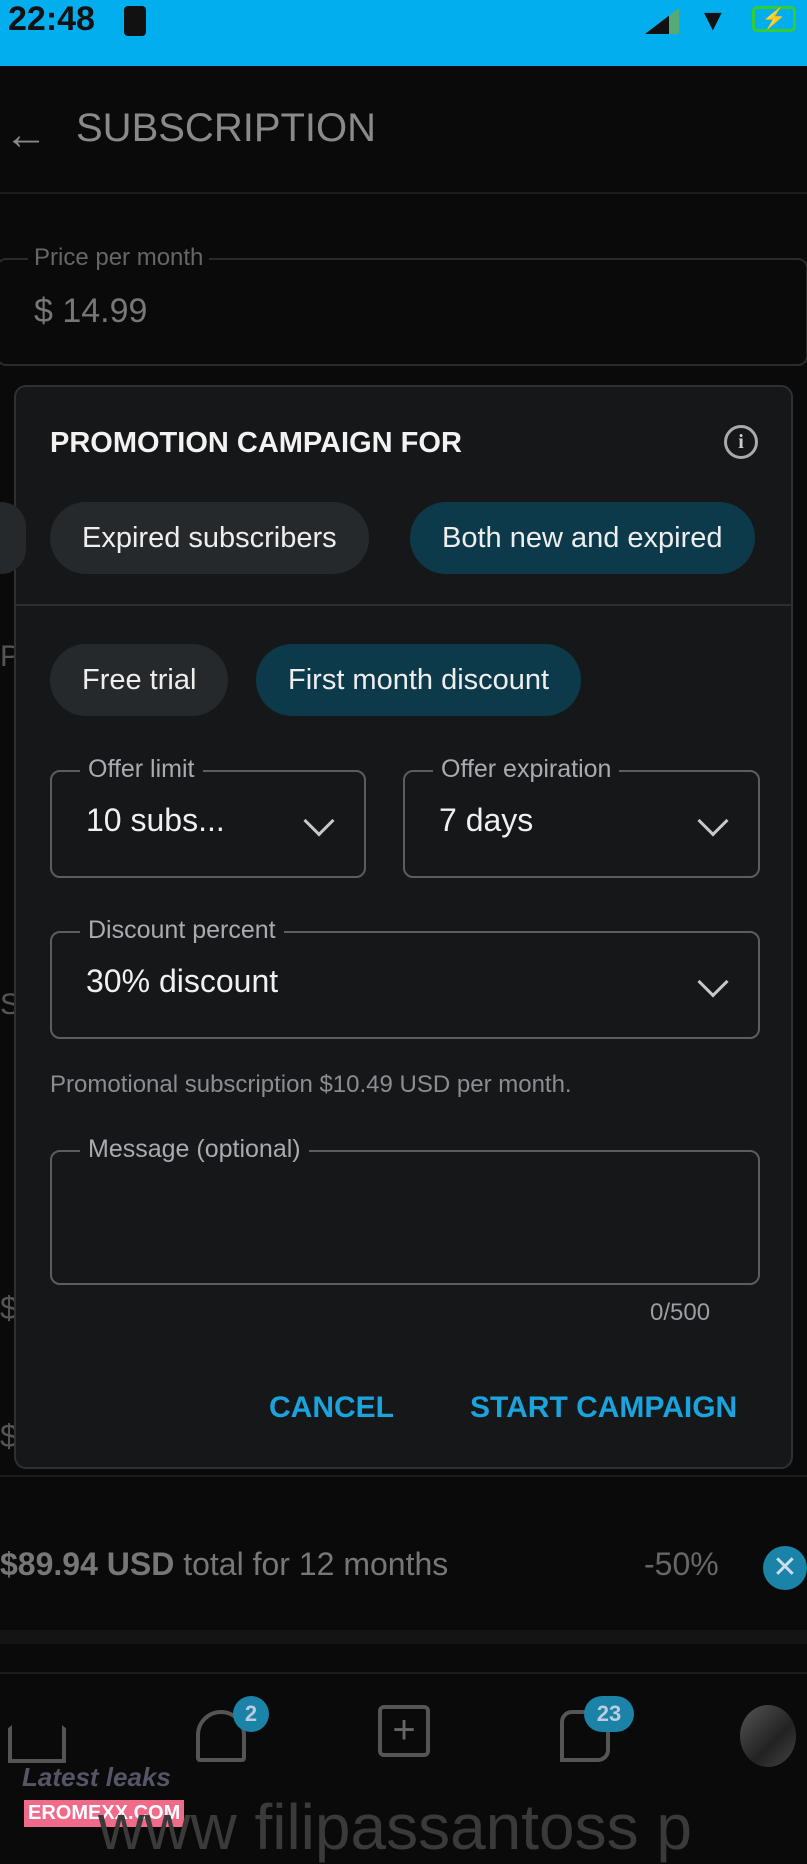  I want to click on chip-both-new-and-expired: Both new and expired, so click(582, 538).